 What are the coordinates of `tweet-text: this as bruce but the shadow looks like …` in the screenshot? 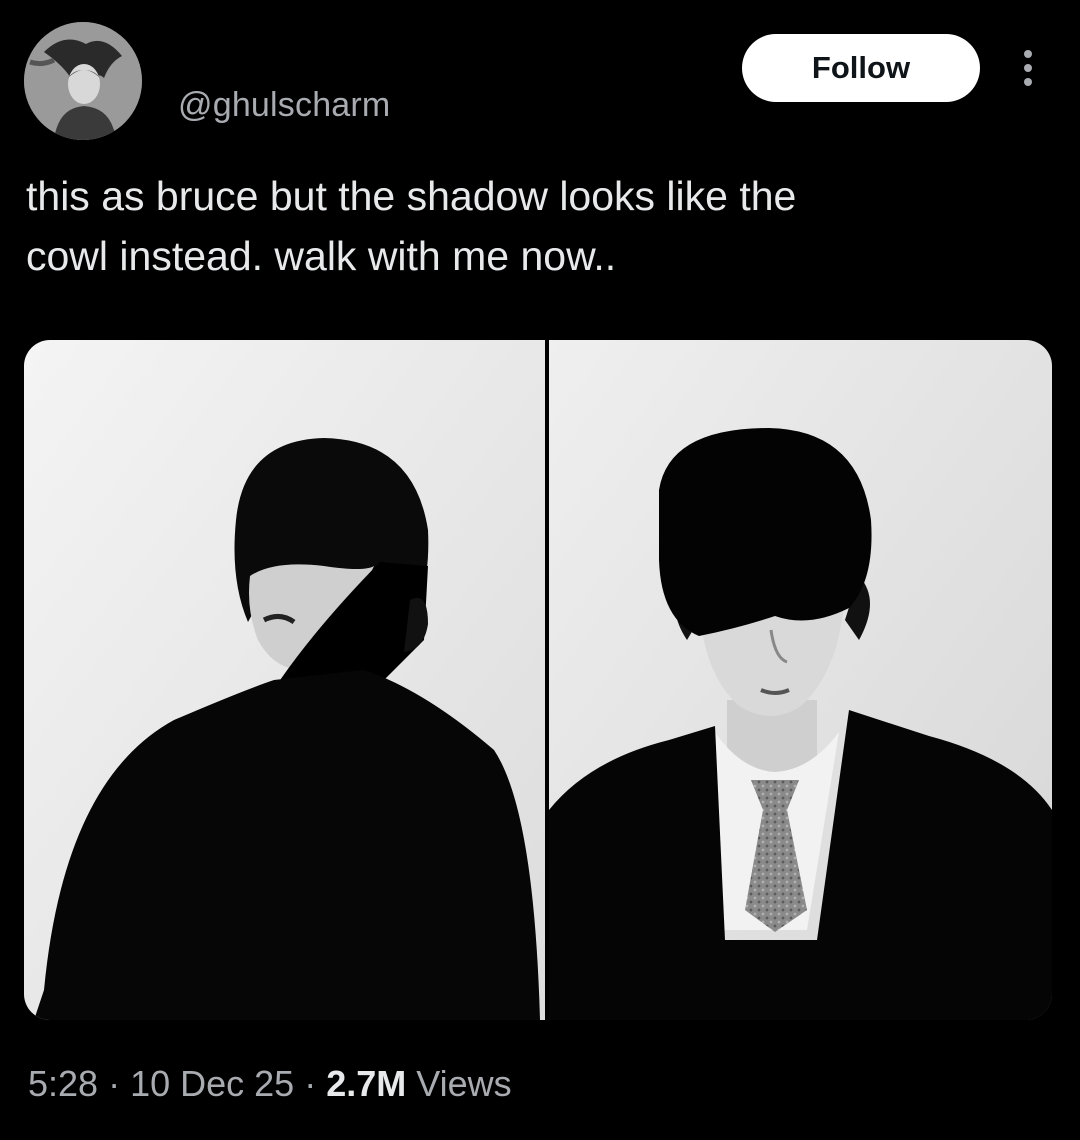 It's located at (536, 226).